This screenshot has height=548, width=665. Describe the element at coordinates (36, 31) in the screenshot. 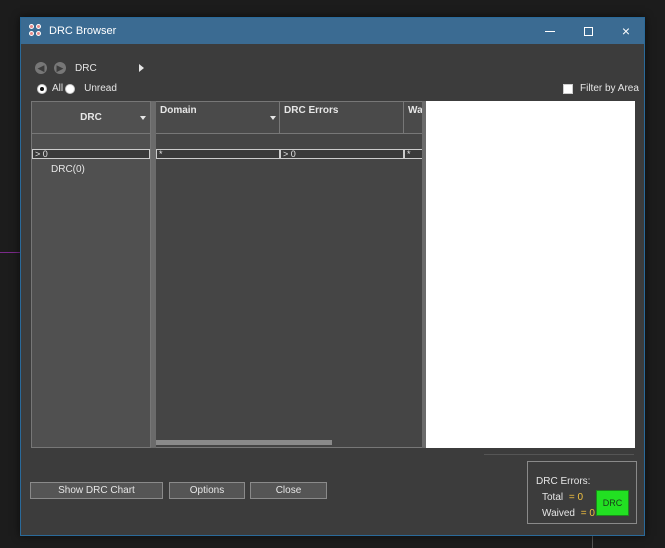

I see `app-icon` at that location.